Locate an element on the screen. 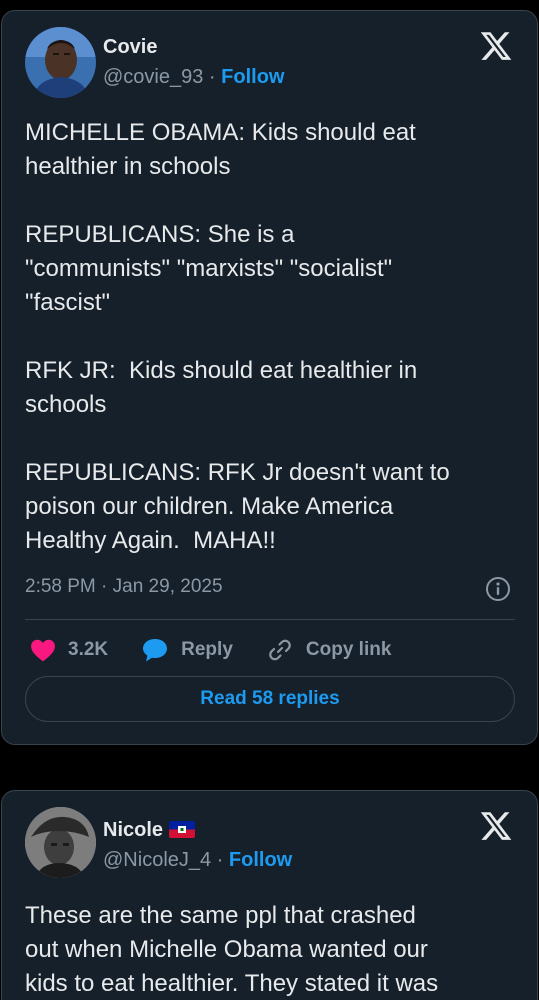 The width and height of the screenshot is (539, 1000). reply-label: Reply is located at coordinates (207, 649).